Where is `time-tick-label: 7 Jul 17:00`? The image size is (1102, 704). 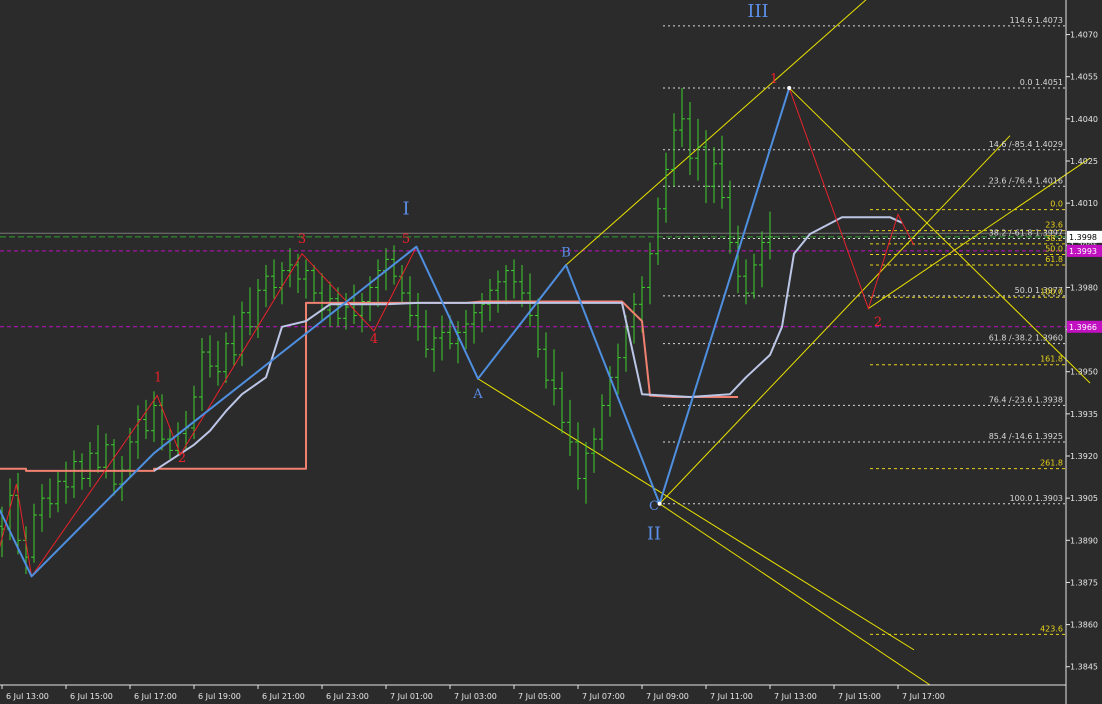
time-tick-label: 7 Jul 17:00 is located at coordinates (923, 696).